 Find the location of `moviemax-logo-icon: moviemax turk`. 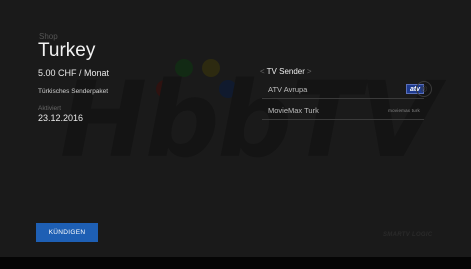

moviemax-logo-icon: moviemax turk is located at coordinates (404, 110).